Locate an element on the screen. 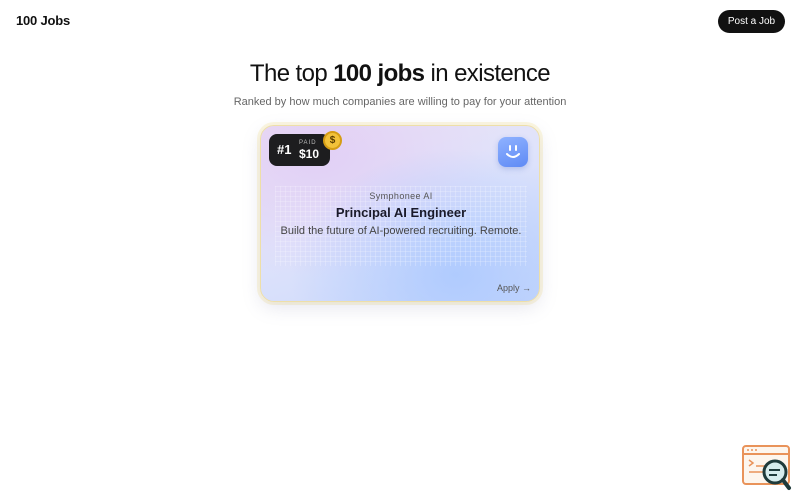 The image size is (800, 500). title-bold: 100 jobs is located at coordinates (379, 73).